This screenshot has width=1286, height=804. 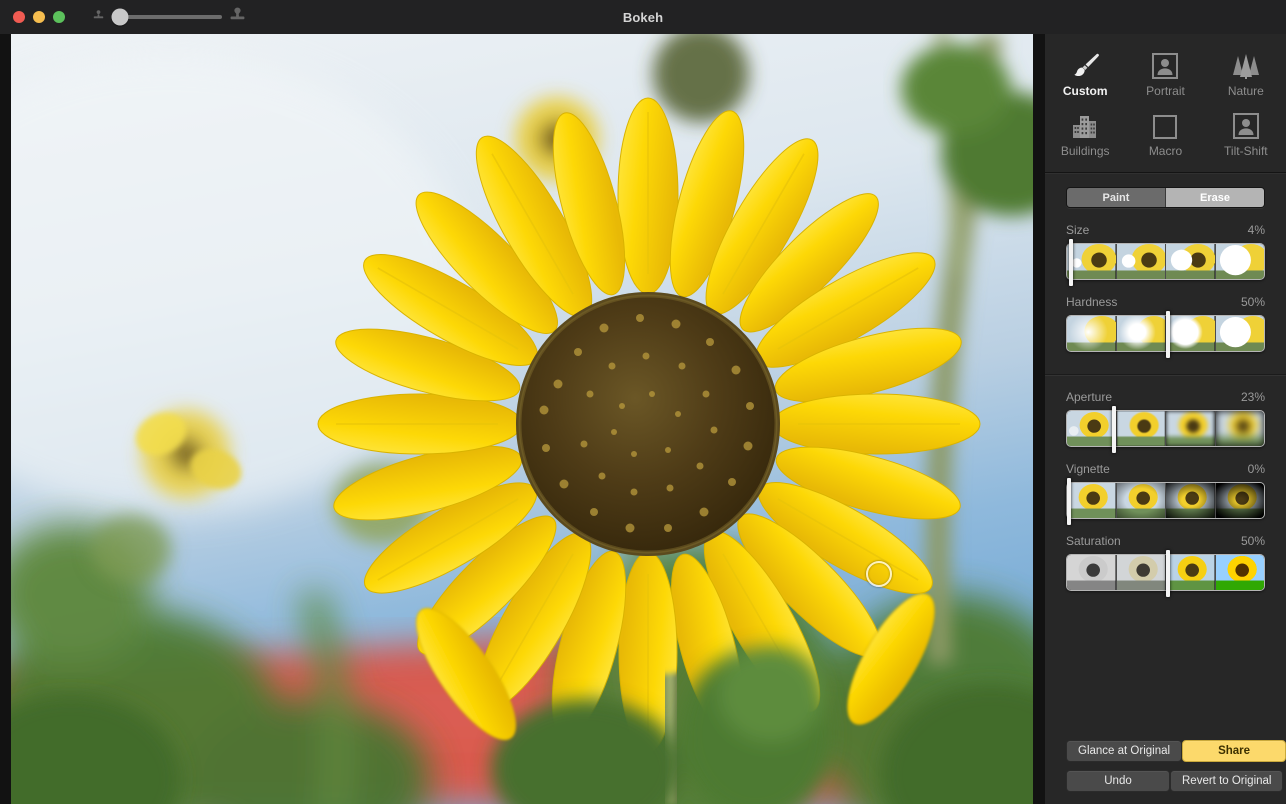 I want to click on slider-size-handle, so click(x=1070, y=262).